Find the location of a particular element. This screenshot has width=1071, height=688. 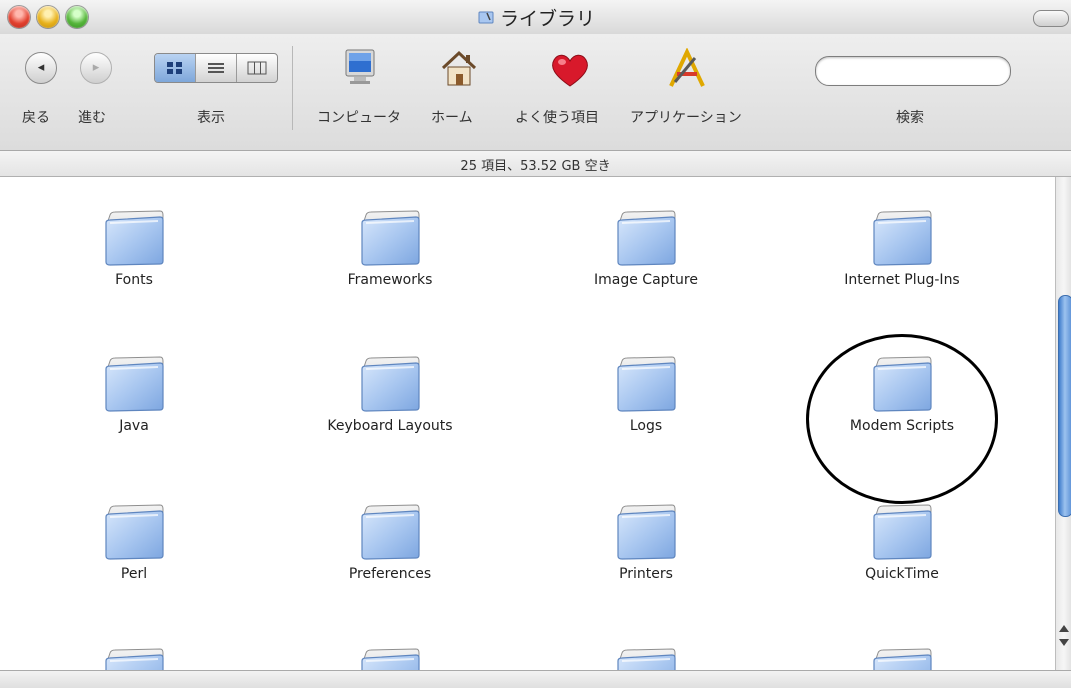

icon-view-button is located at coordinates (175, 68).